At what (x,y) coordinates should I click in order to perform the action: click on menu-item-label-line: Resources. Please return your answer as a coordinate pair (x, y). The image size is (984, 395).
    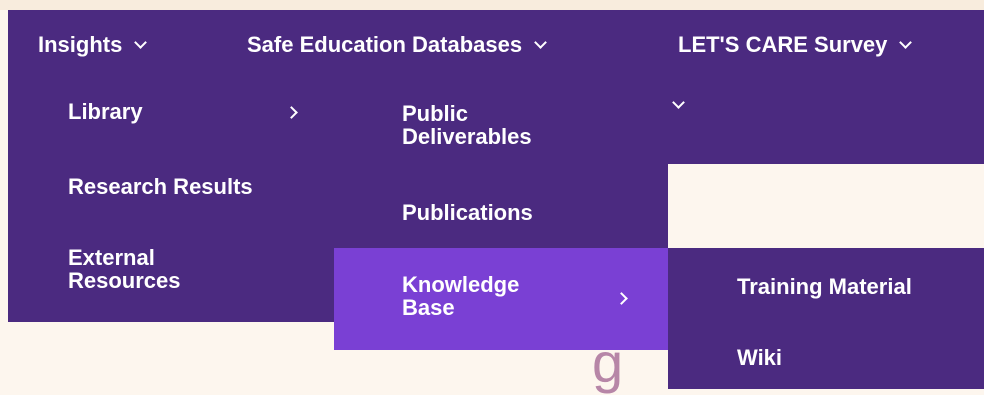
    Looking at the image, I should click on (124, 280).